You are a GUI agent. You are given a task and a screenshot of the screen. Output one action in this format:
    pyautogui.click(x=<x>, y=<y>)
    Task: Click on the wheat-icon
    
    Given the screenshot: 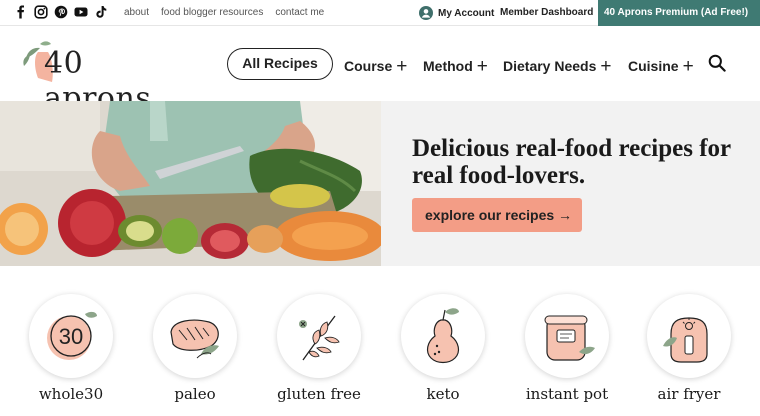 What is the action you would take?
    pyautogui.click(x=319, y=336)
    